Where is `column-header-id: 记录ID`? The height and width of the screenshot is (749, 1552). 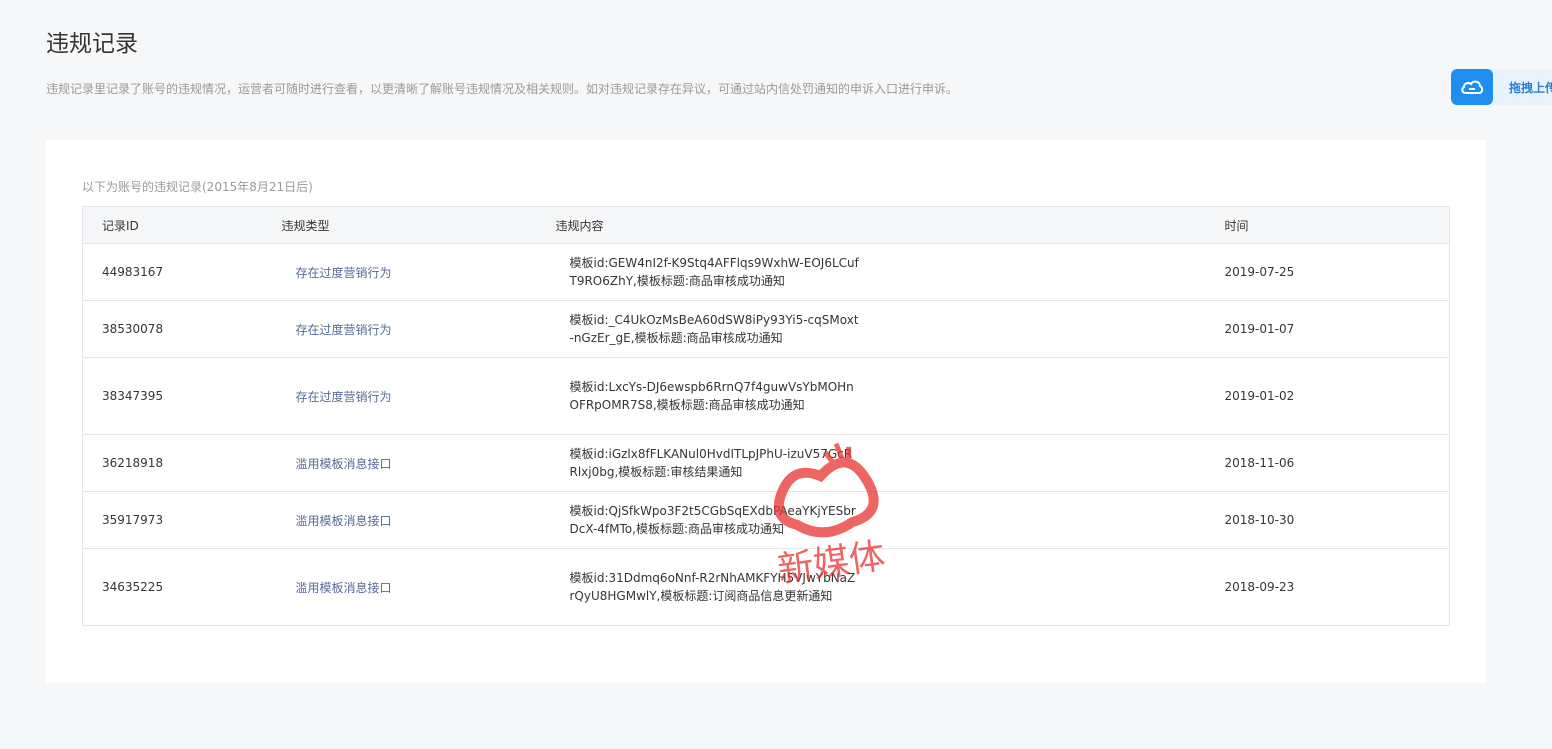
column-header-id: 记录ID is located at coordinates (179, 225).